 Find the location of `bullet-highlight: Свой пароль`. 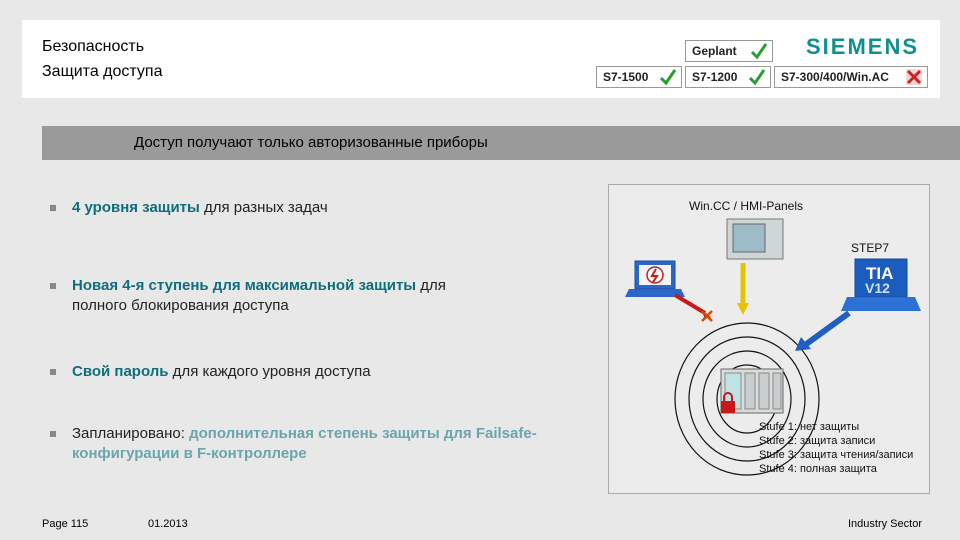

bullet-highlight: Свой пароль is located at coordinates (120, 371).